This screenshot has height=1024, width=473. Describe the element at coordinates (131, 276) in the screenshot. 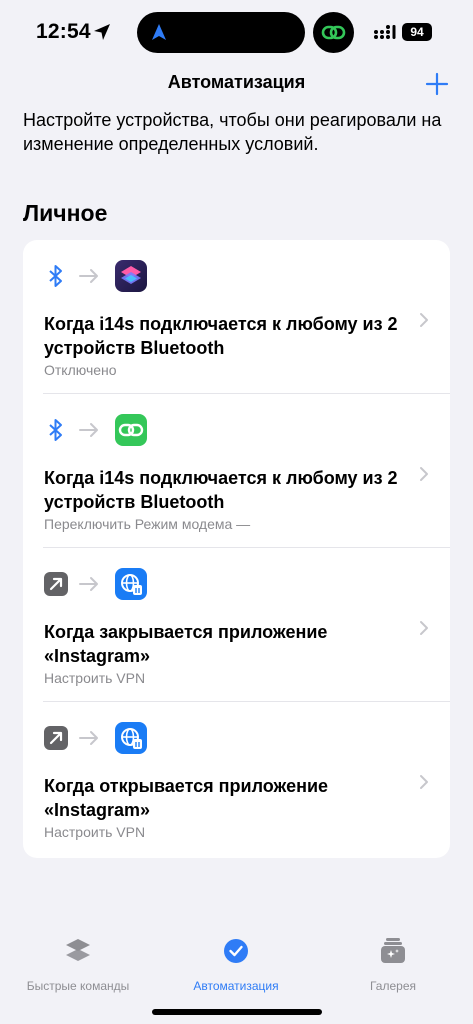

I see `shortcuts-icon` at that location.